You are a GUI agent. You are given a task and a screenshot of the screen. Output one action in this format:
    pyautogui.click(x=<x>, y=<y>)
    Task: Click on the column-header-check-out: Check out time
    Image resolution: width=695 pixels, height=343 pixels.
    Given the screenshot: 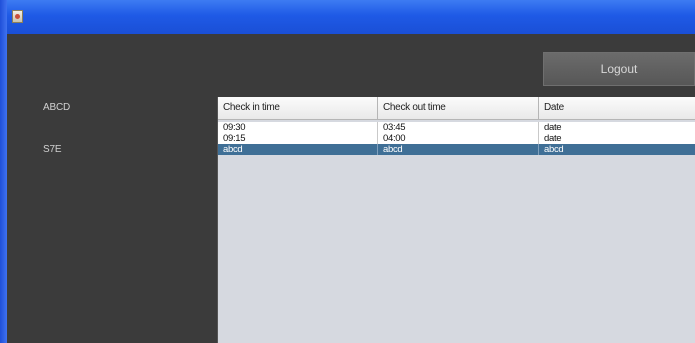 What is the action you would take?
    pyautogui.click(x=458, y=108)
    